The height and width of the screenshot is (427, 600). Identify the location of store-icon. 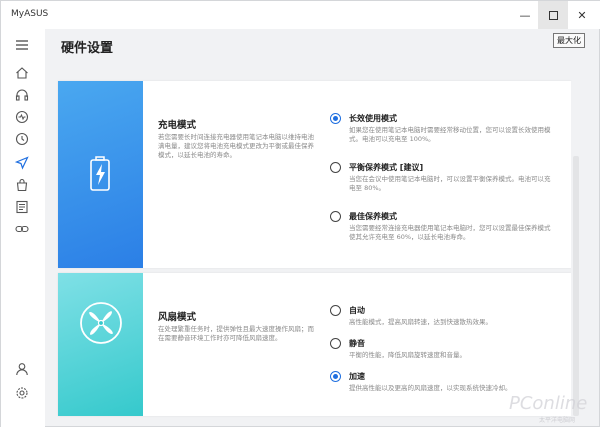
(22, 185).